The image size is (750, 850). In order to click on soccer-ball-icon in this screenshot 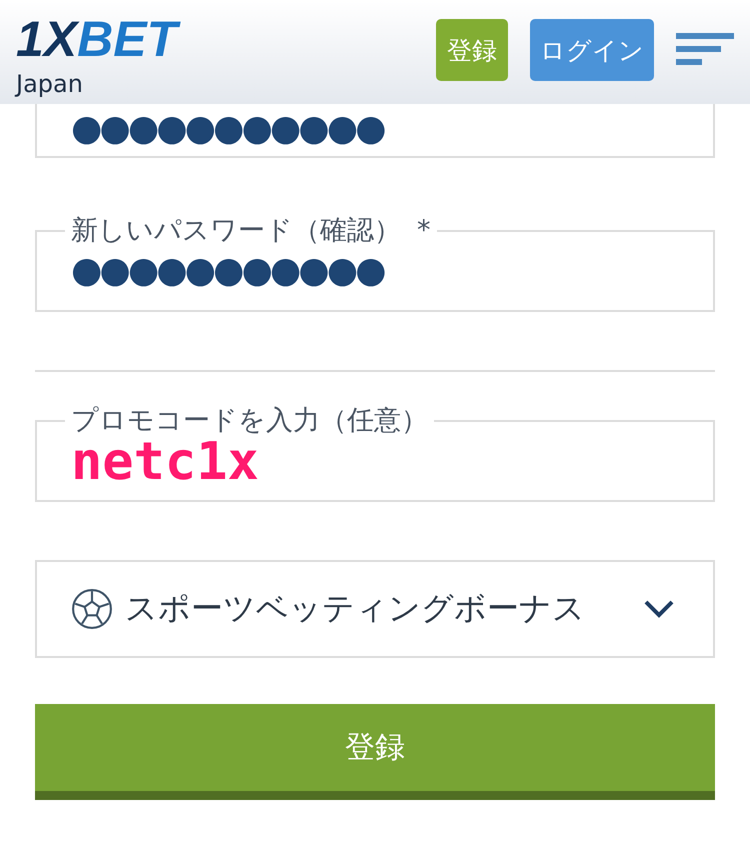, I will do `click(92, 609)`.